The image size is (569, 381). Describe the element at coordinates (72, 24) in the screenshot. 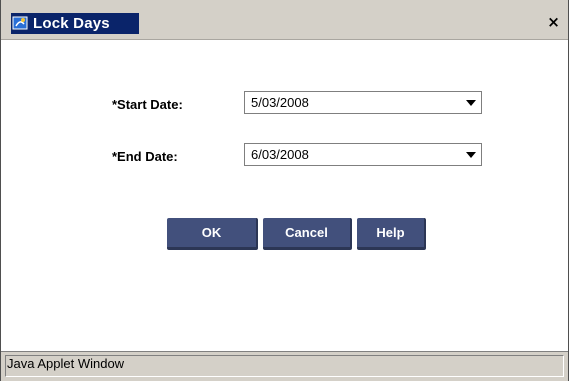

I see `window-title: Lock Days` at that location.